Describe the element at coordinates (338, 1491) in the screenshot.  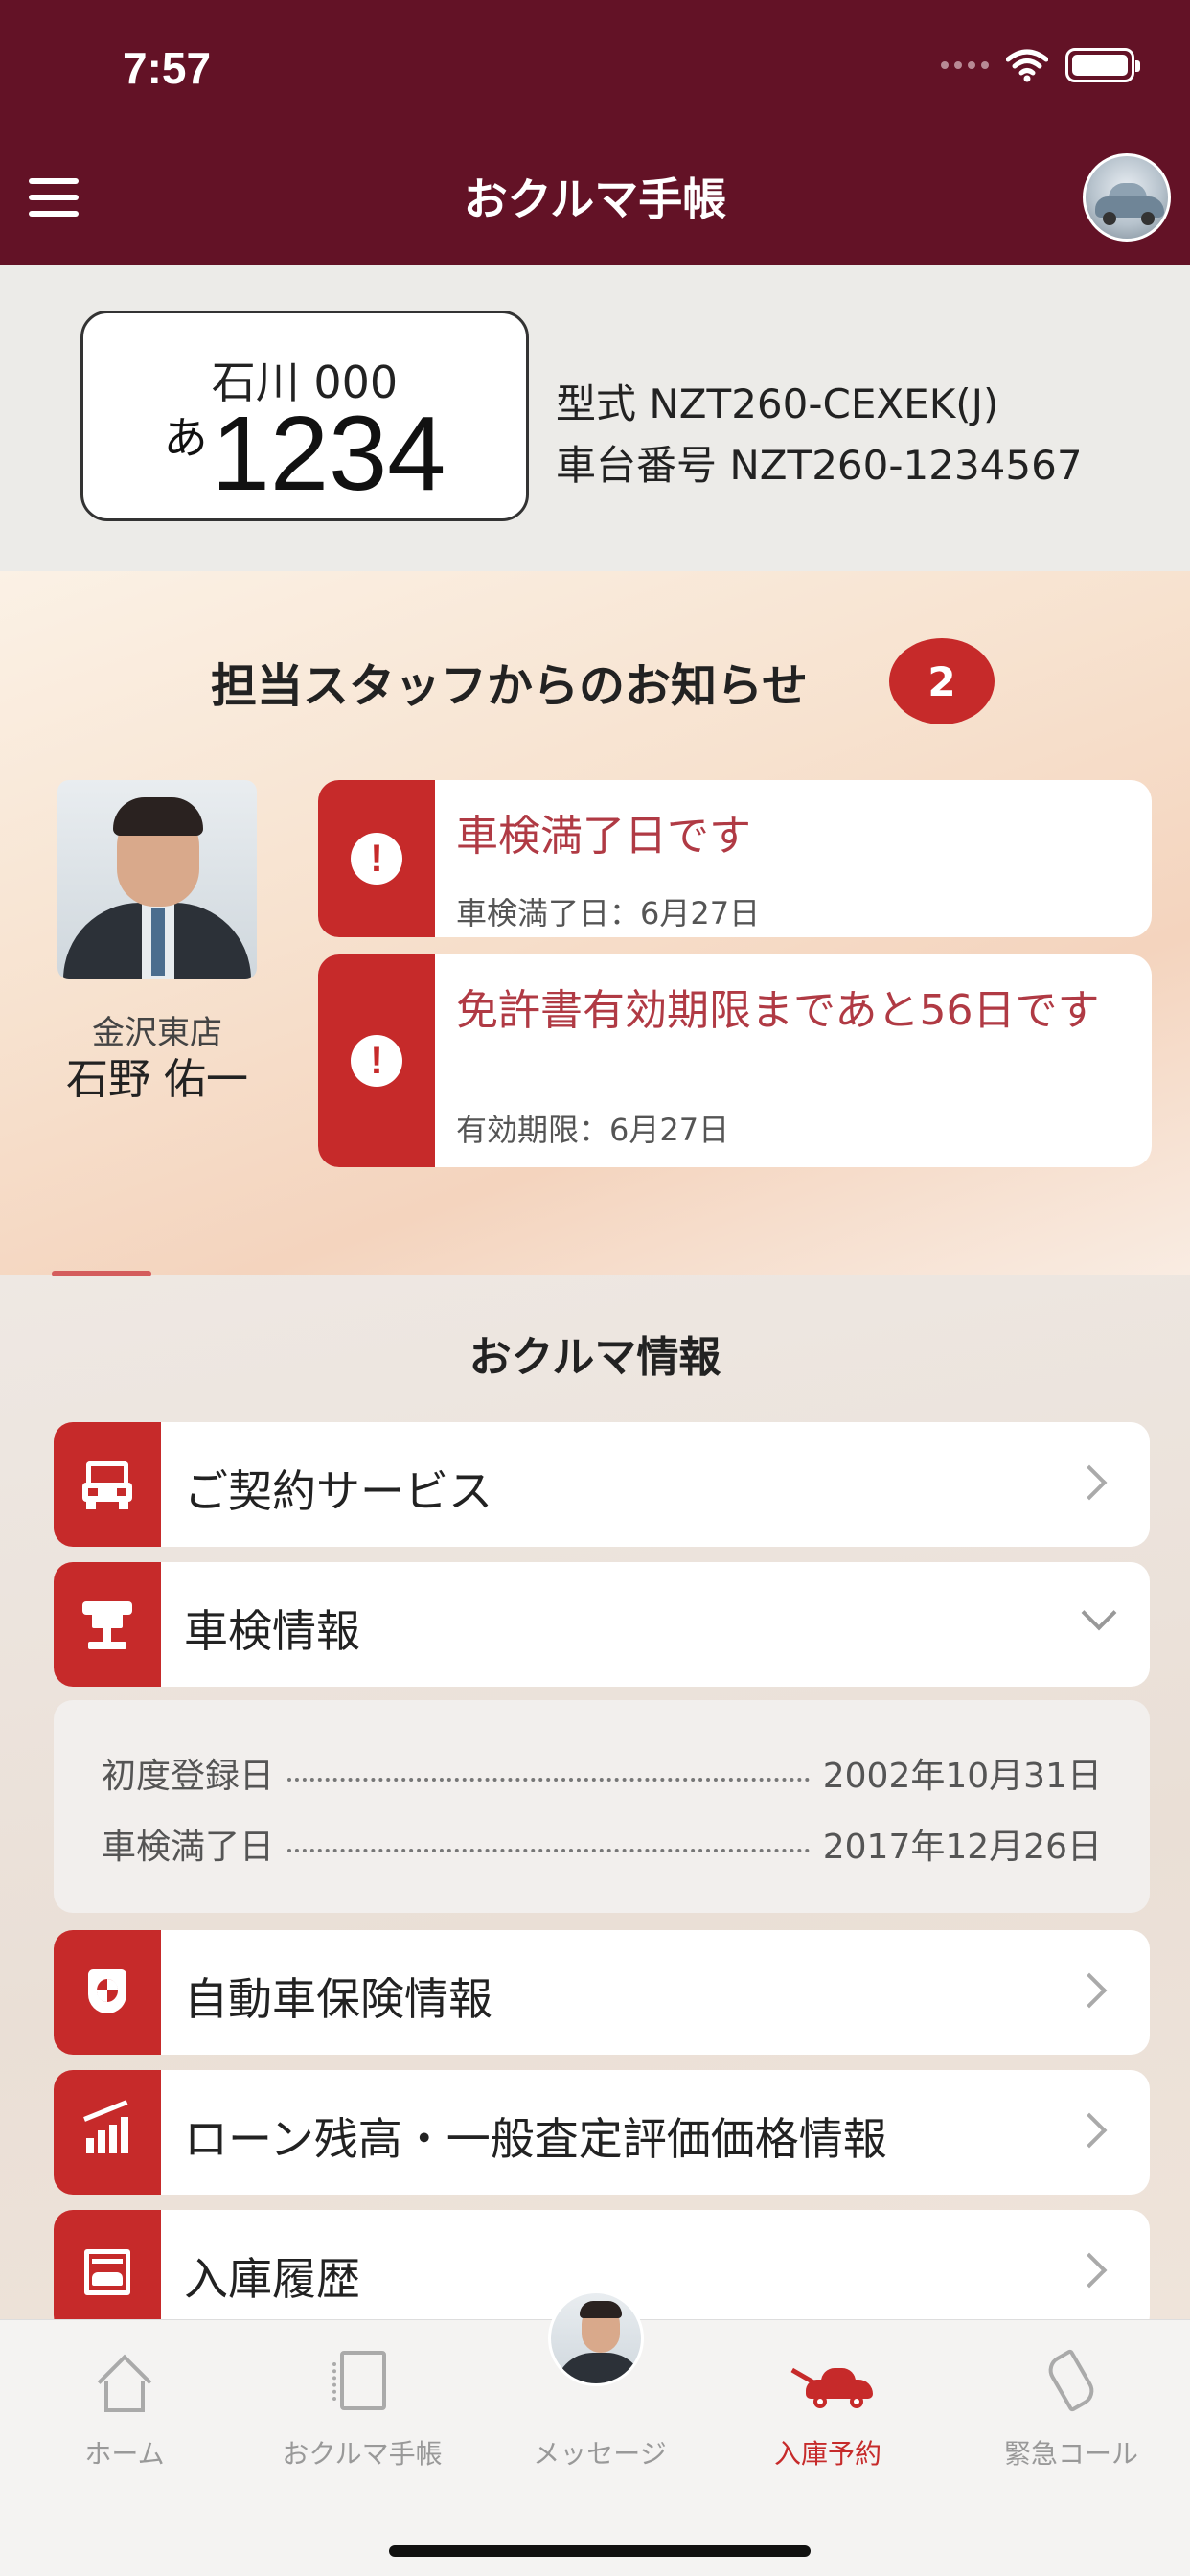
I see `row-label: ご契約サービス` at that location.